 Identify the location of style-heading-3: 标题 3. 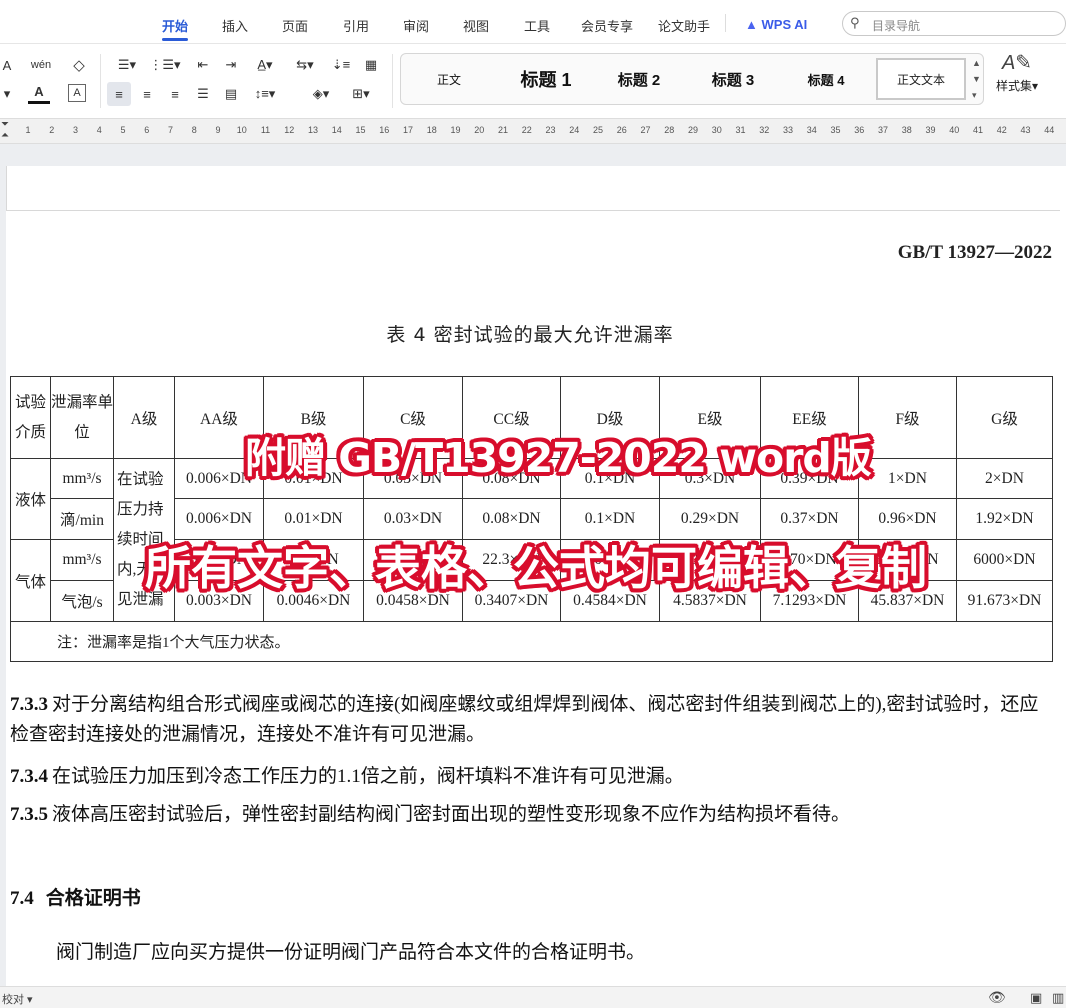
(733, 79).